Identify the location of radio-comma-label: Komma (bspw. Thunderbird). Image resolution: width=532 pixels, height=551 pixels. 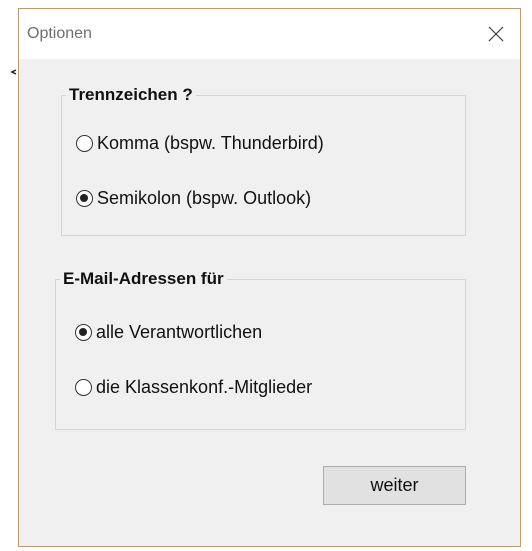
(210, 143).